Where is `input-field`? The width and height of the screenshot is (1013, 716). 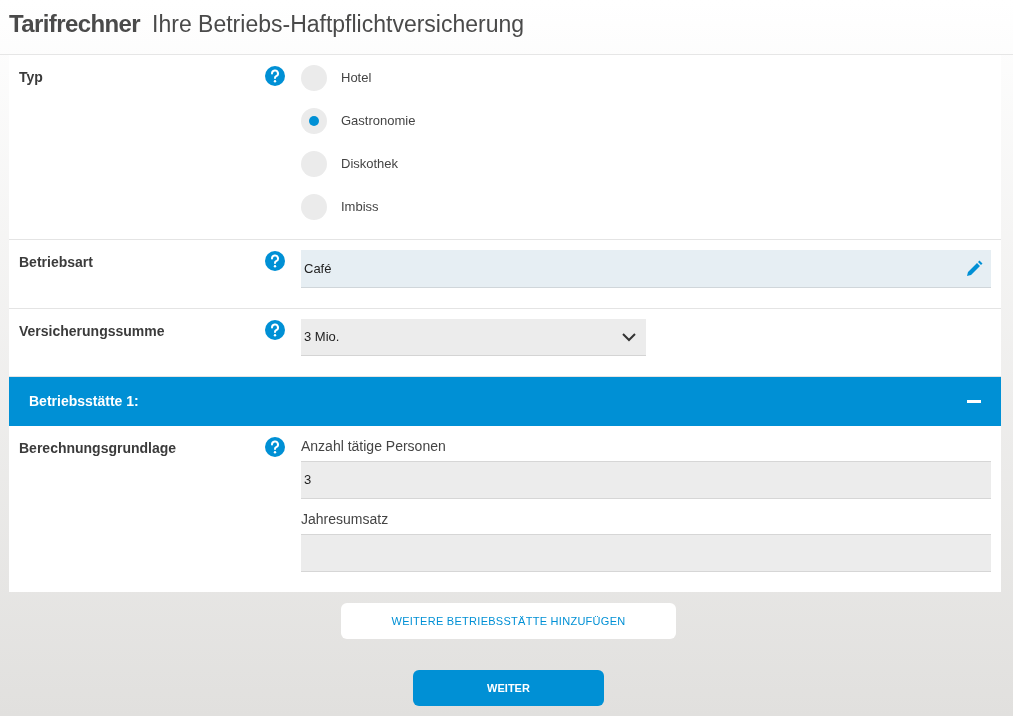 input-field is located at coordinates (646, 553).